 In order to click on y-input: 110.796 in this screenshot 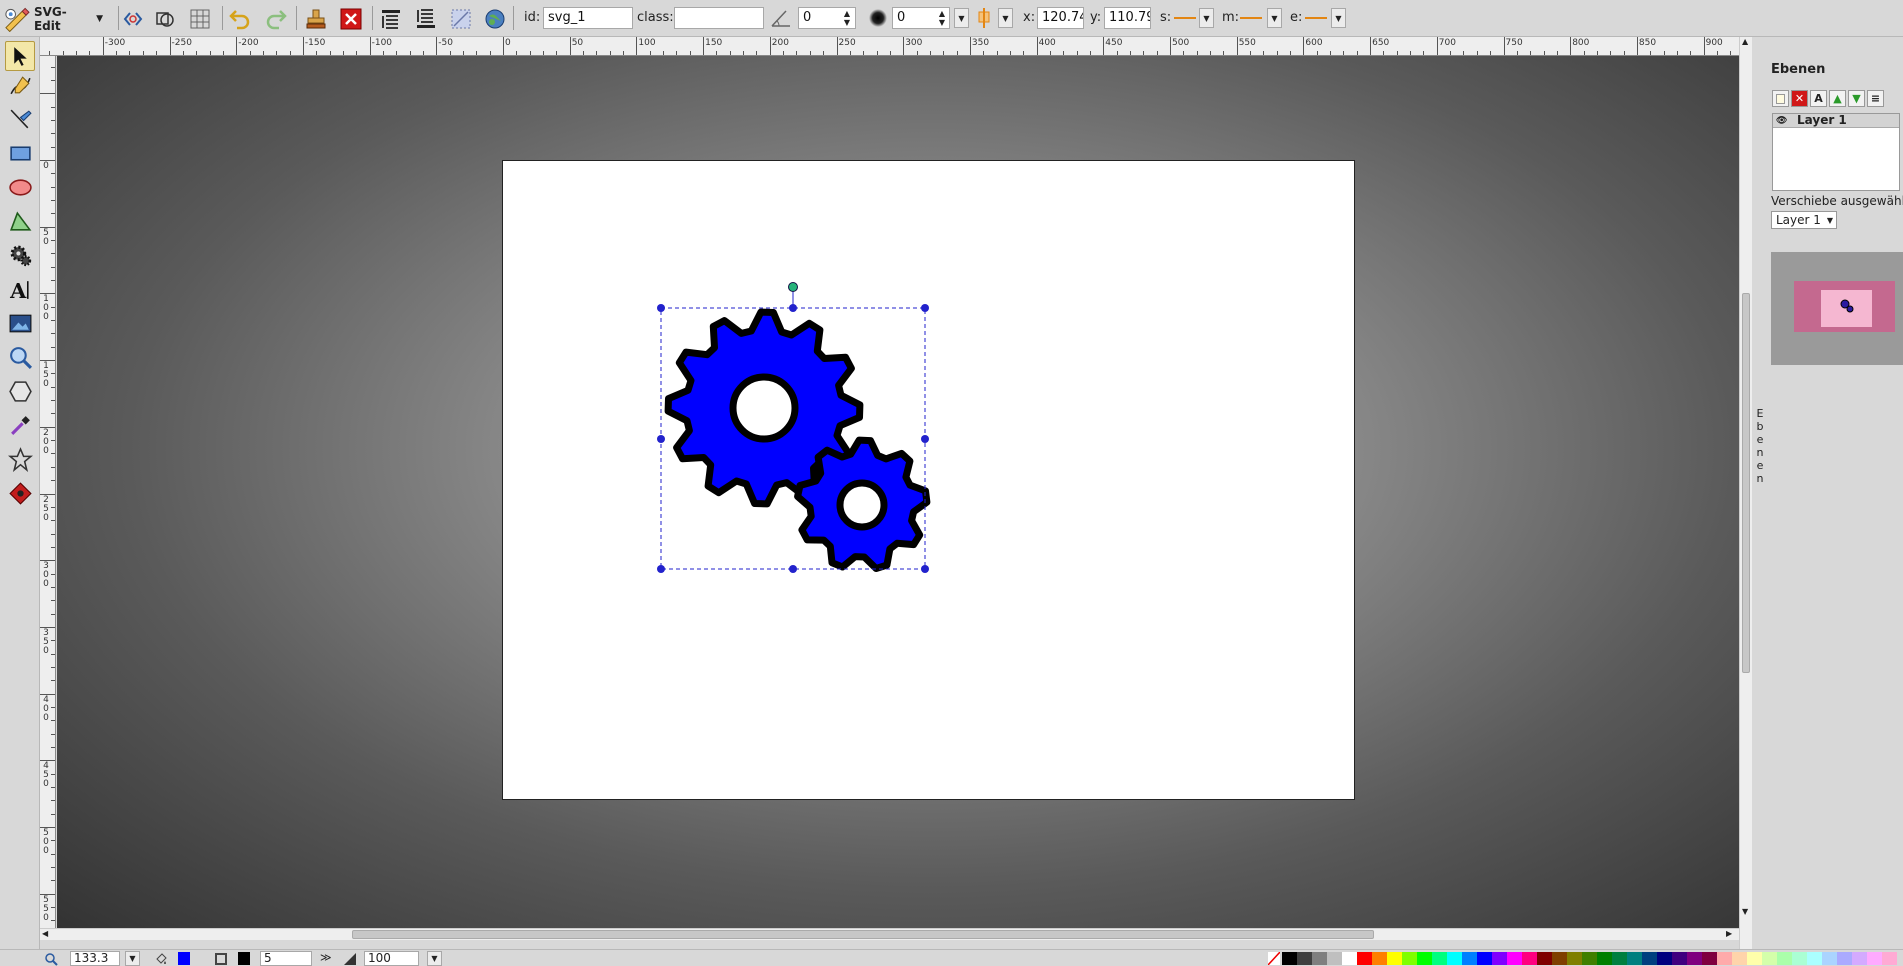, I will do `click(1127, 18)`.